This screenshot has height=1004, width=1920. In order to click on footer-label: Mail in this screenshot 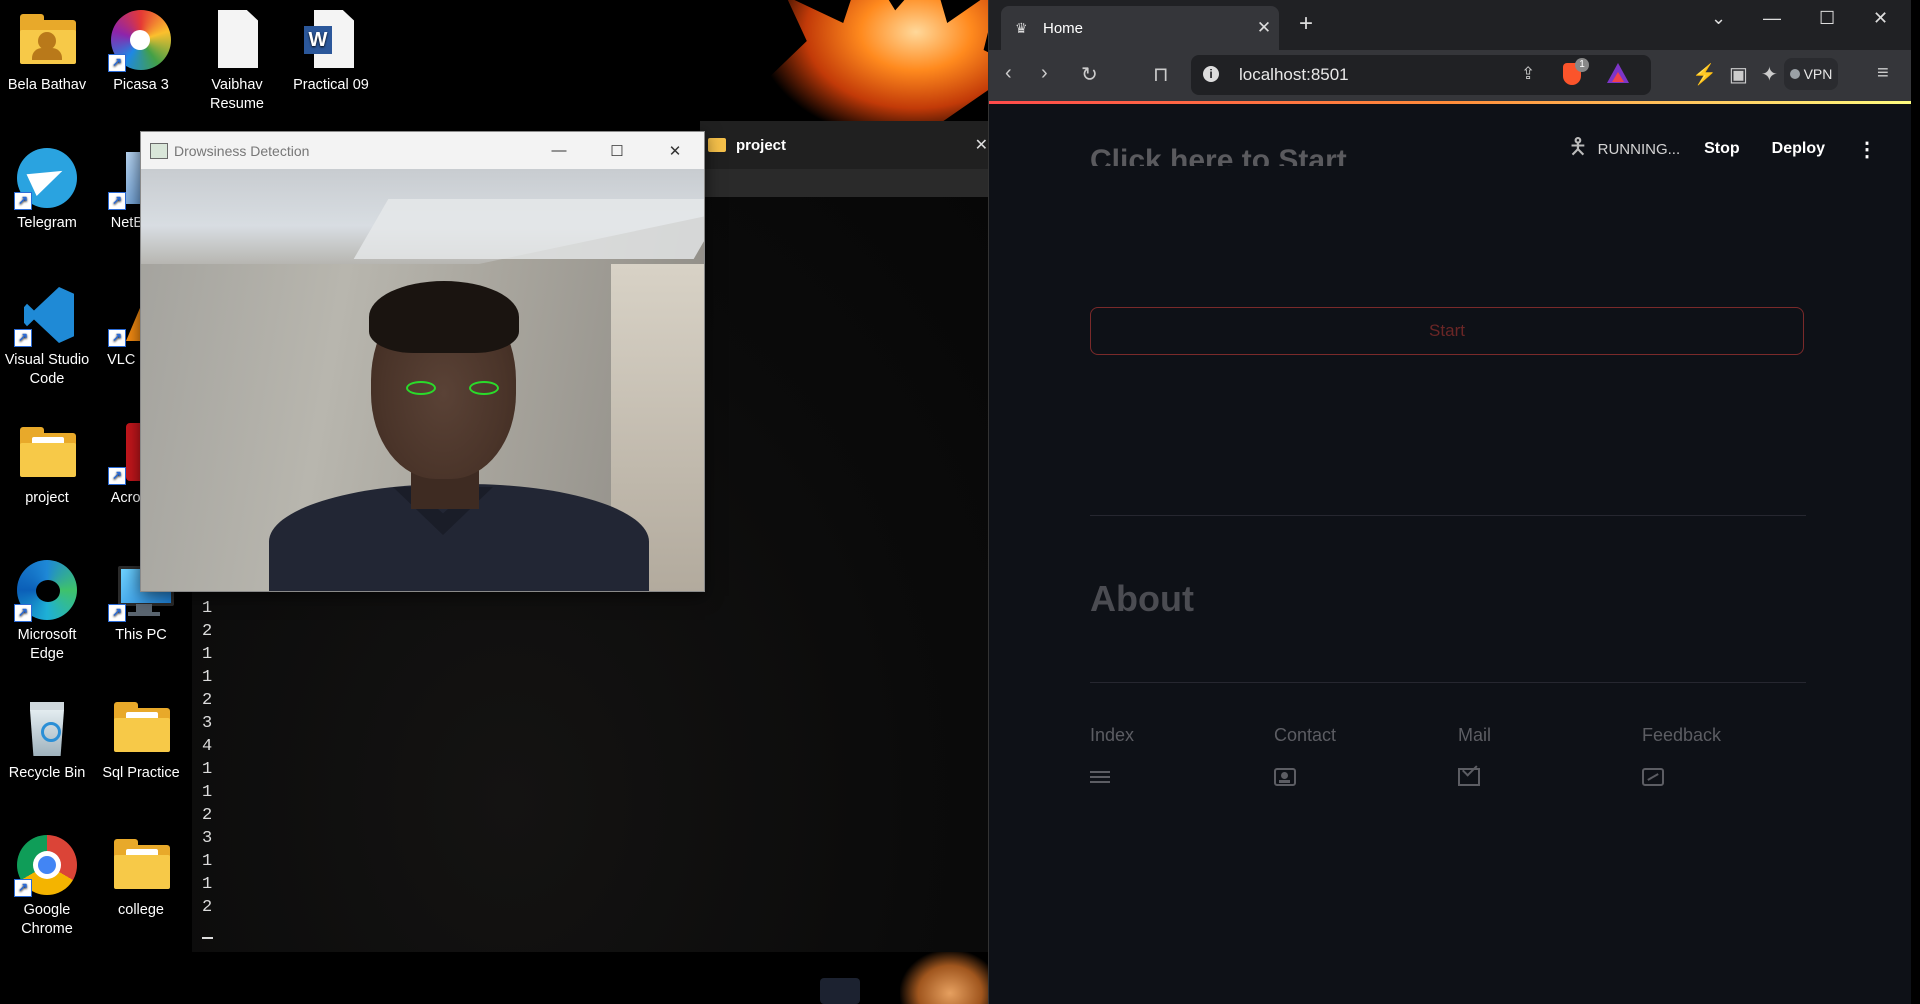, I will do `click(1475, 735)`.